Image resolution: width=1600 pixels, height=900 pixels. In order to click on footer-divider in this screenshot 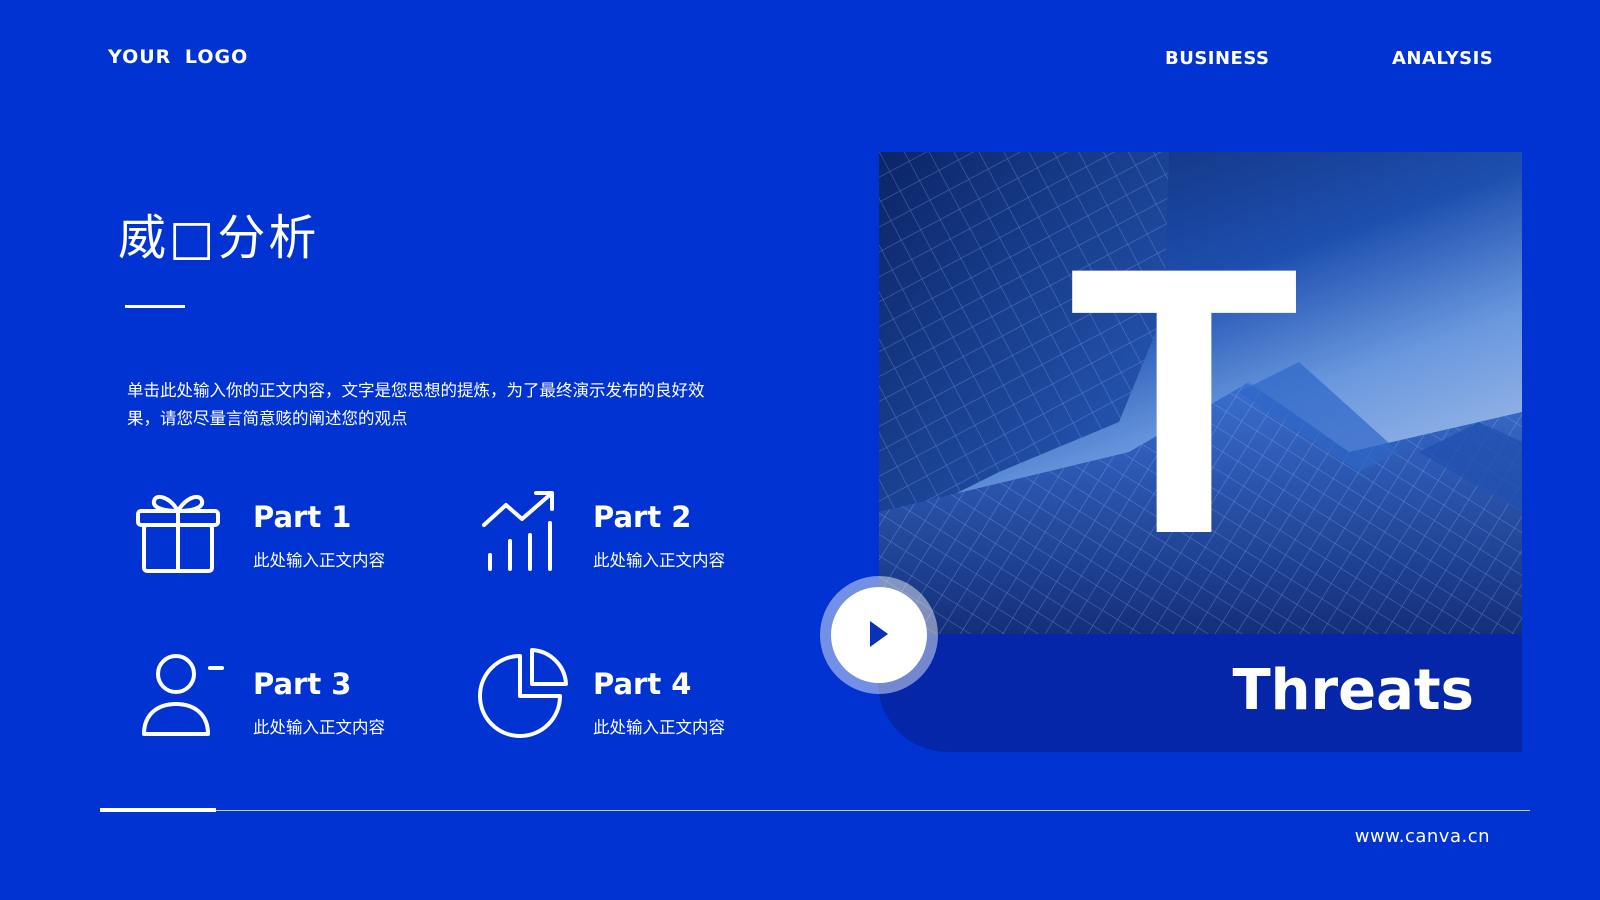, I will do `click(815, 810)`.